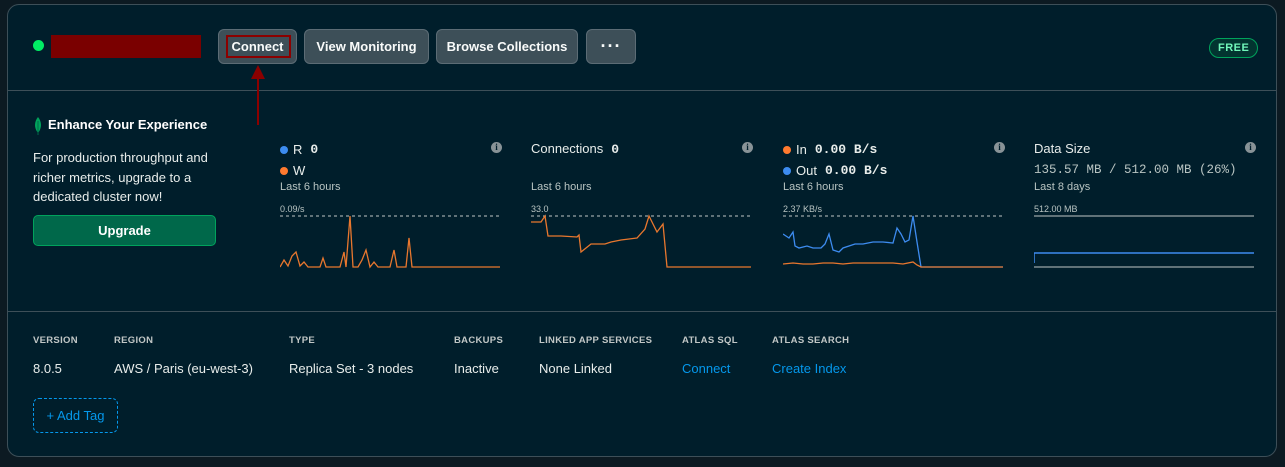 This screenshot has height=467, width=1285. Describe the element at coordinates (183, 368) in the screenshot. I see `detail-value: AWS / Paris (eu-west-3)` at that location.